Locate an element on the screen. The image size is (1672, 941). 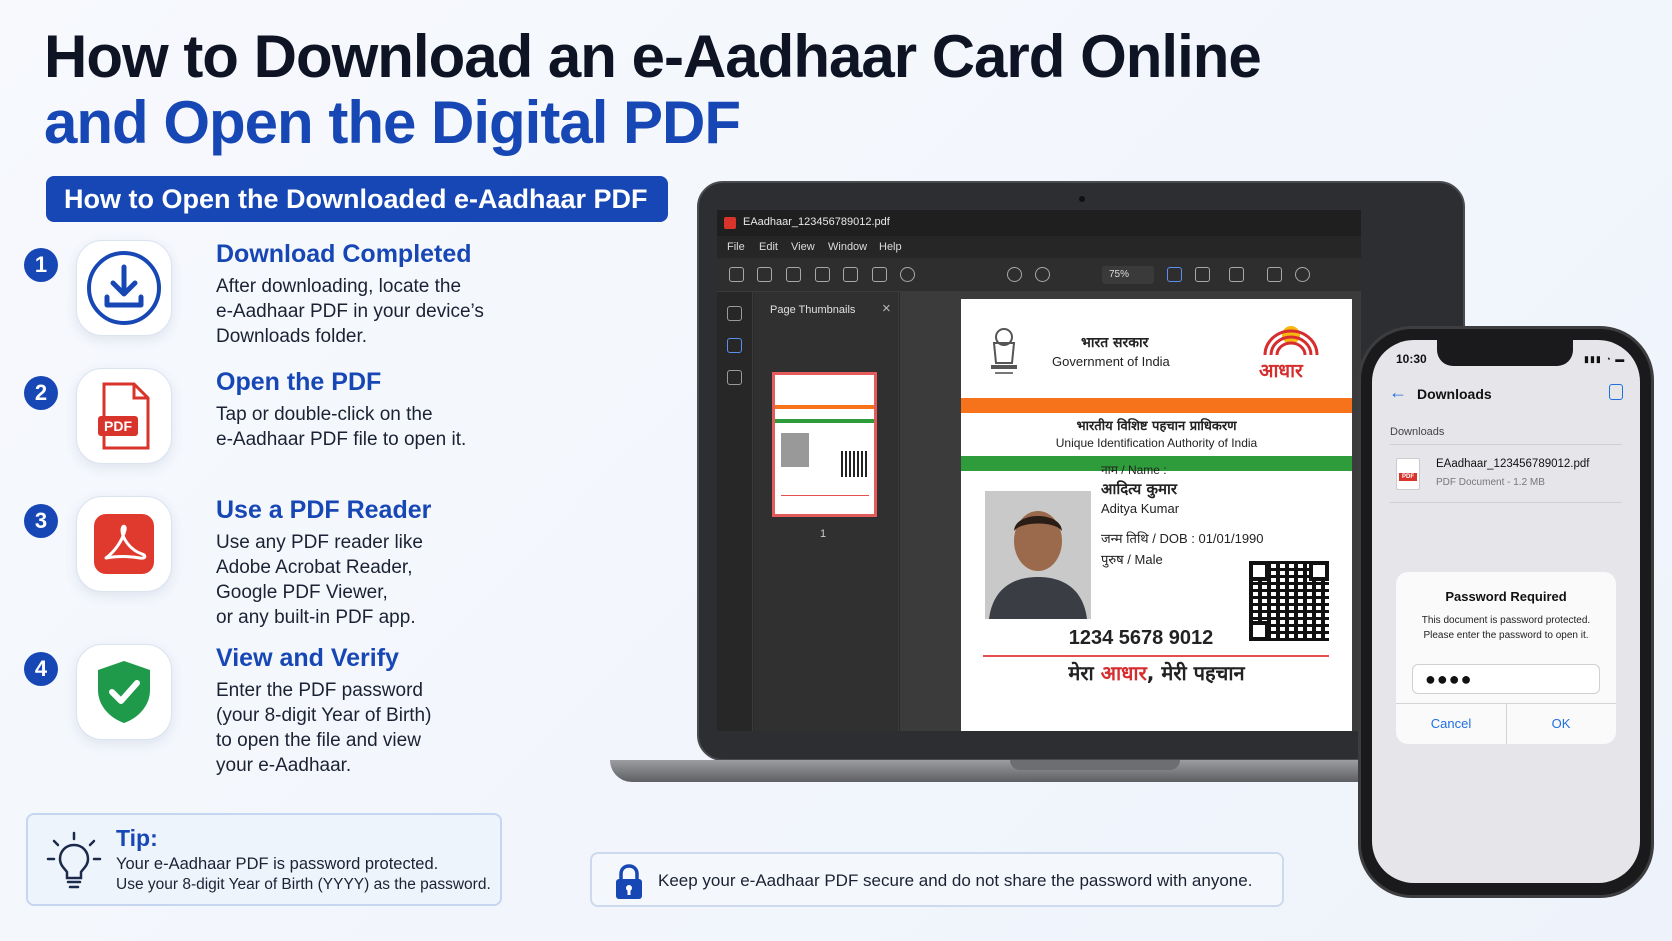
phone-nav-bar: ← Downloads is located at coordinates (1506, 395).